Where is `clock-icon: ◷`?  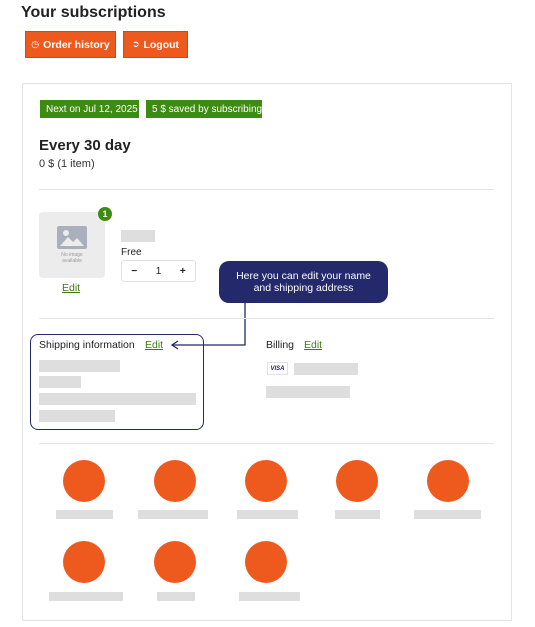 clock-icon: ◷ is located at coordinates (35, 44).